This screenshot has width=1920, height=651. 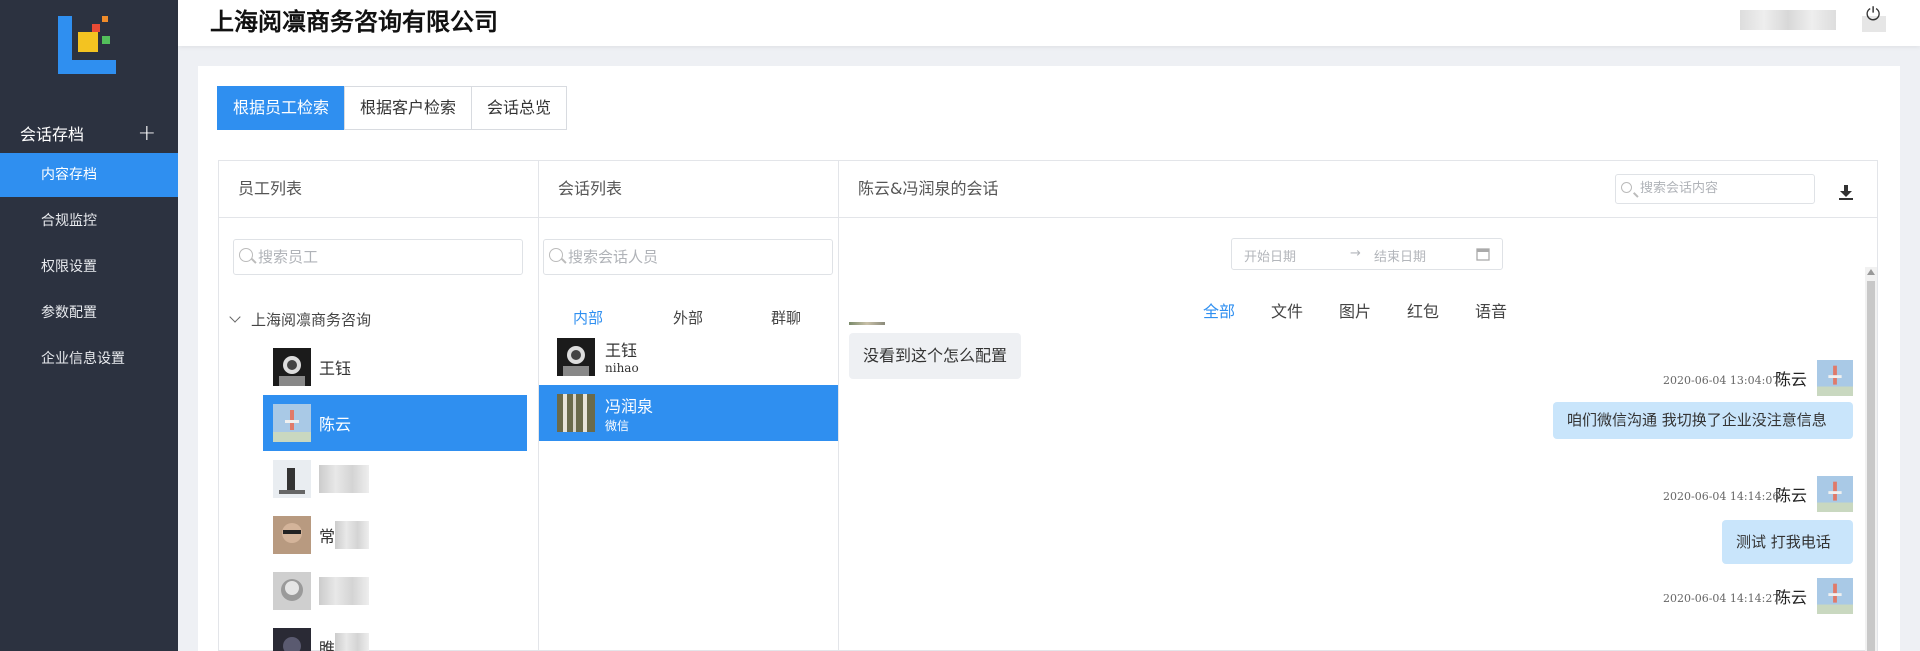 What do you see at coordinates (588, 317) in the screenshot?
I see `segment-internal: 内部` at bounding box center [588, 317].